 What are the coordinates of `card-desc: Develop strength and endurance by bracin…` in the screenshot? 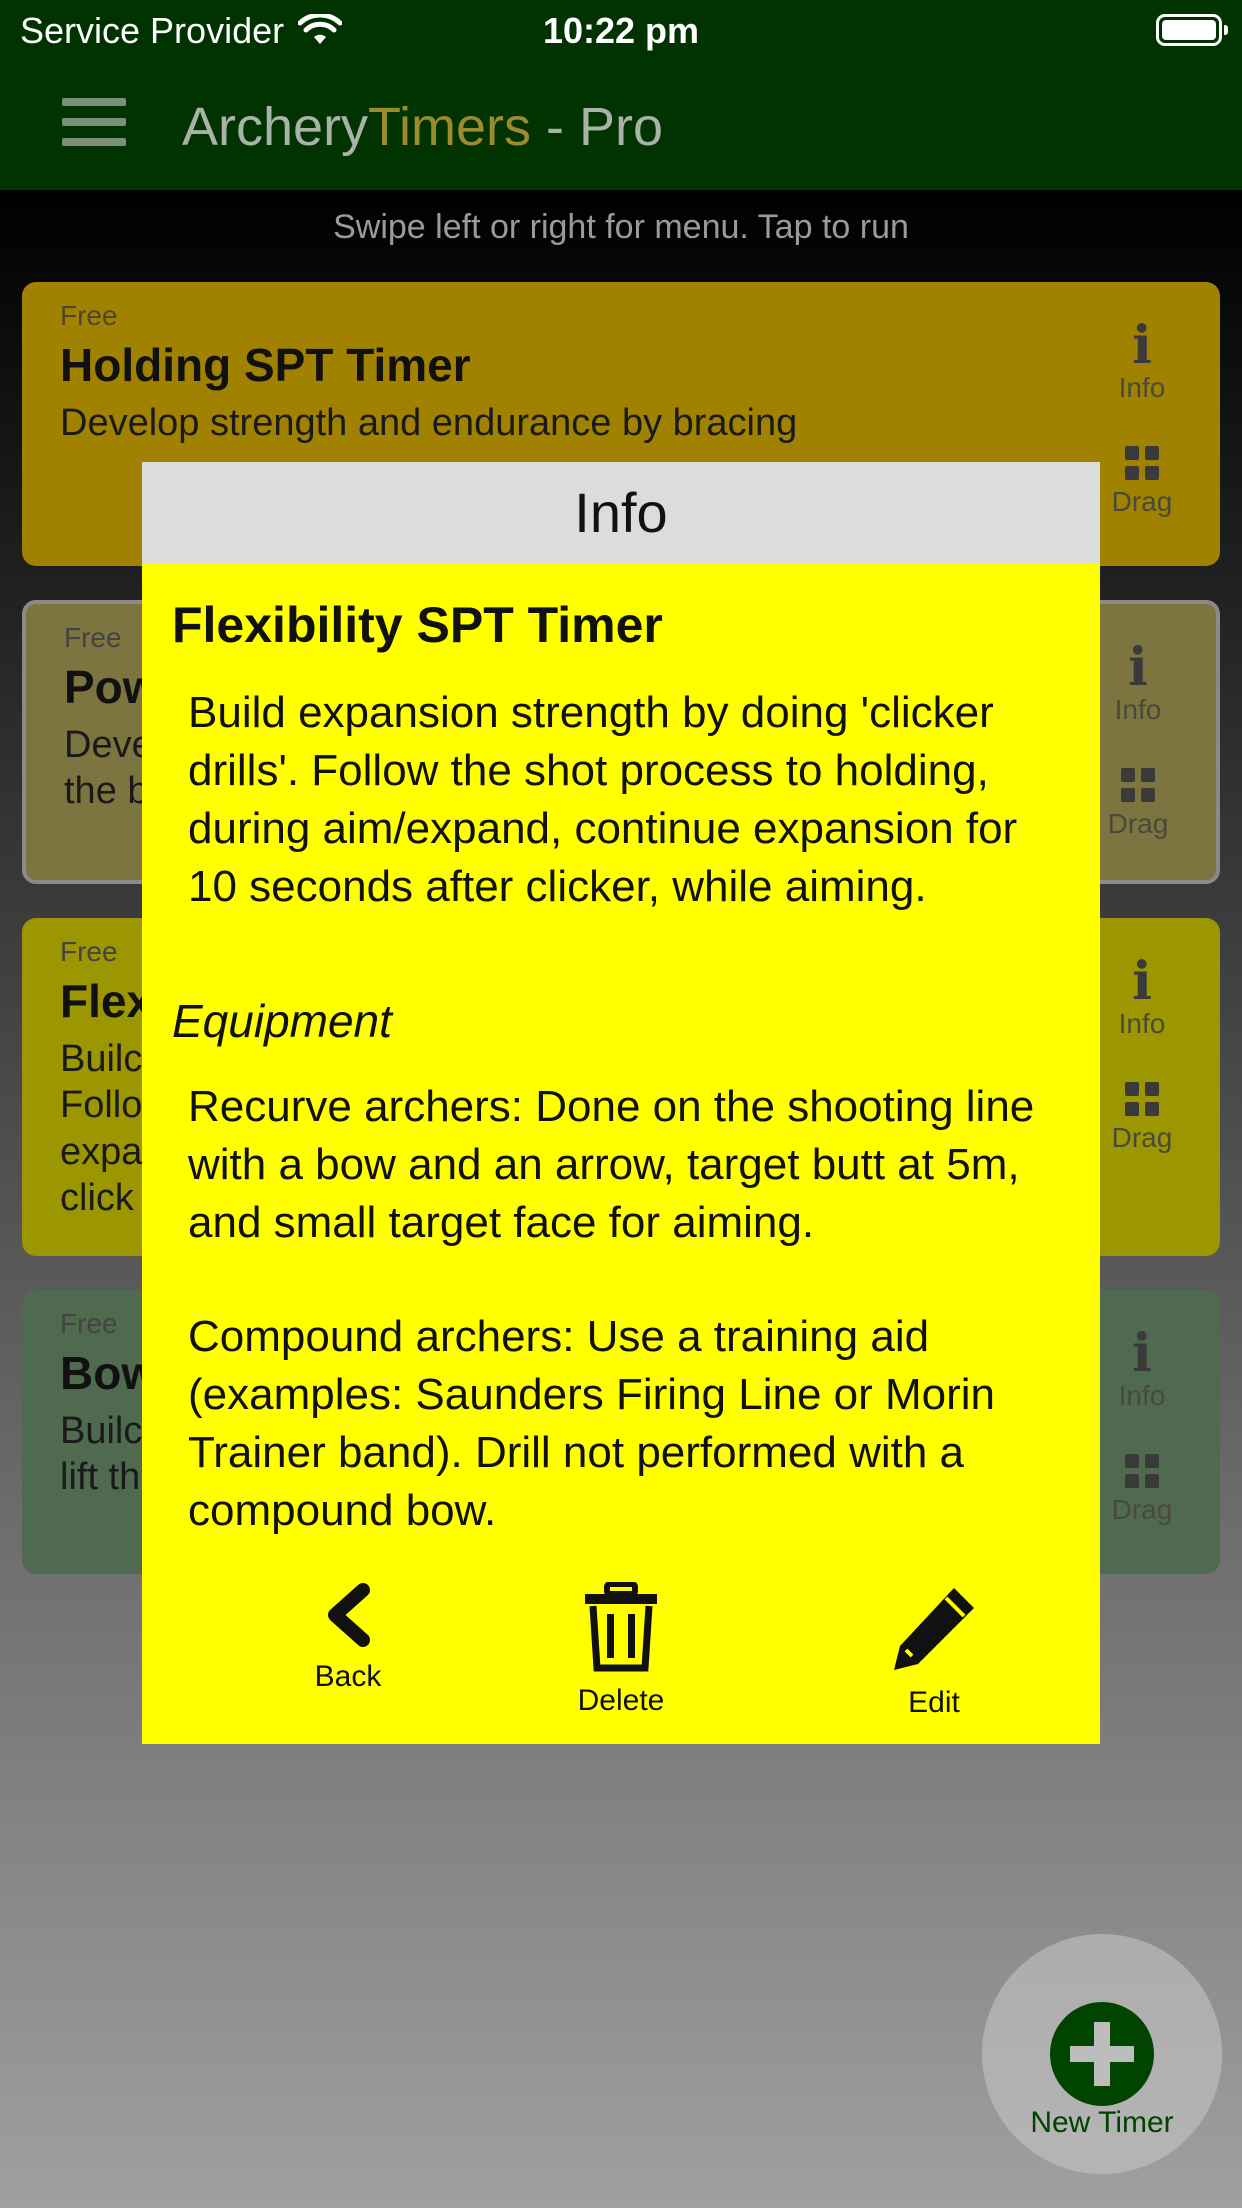 It's located at (429, 423).